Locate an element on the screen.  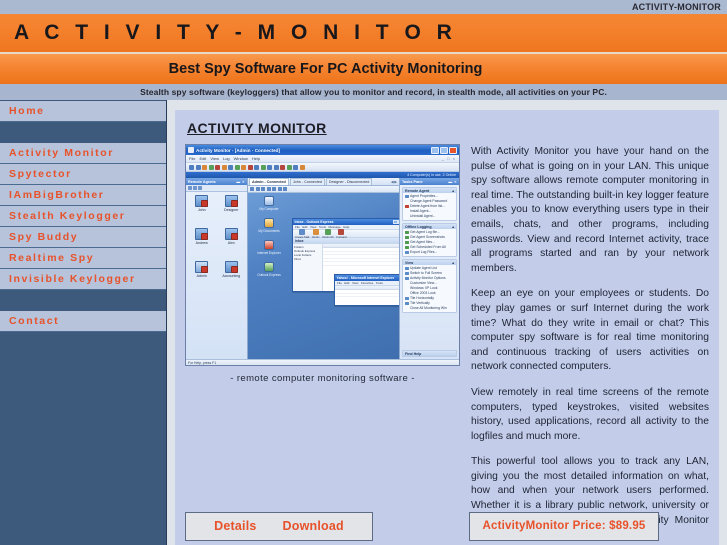
sidebar-item-iambigbrother: IAmBigBrother is located at coordinates (83, 195).